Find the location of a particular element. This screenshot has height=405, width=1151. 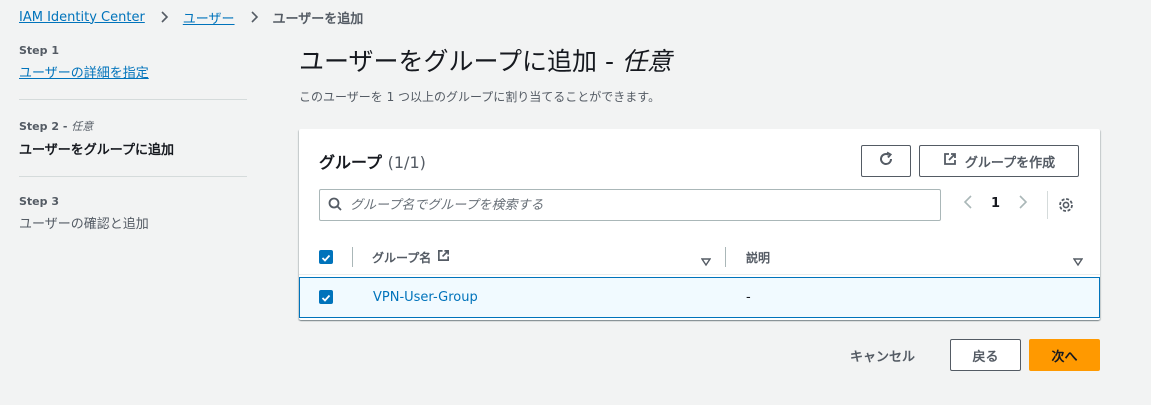

next-page-icon is located at coordinates (1023, 203).